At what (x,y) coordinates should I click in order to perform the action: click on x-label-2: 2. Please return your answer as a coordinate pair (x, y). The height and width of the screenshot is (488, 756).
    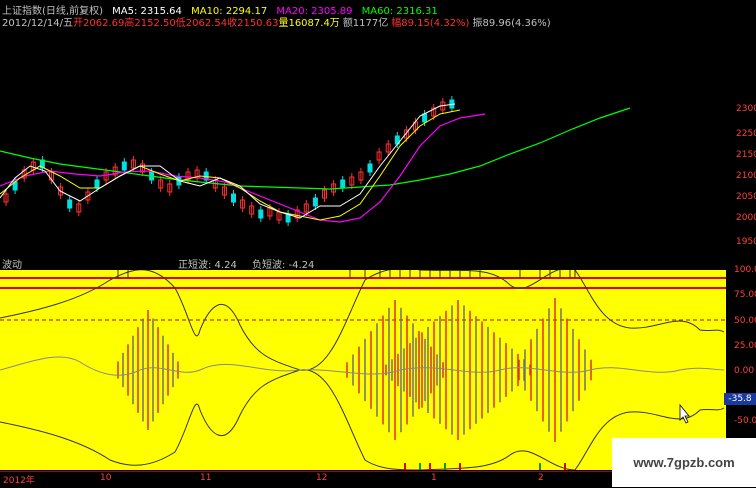
    Looking at the image, I should click on (541, 478).